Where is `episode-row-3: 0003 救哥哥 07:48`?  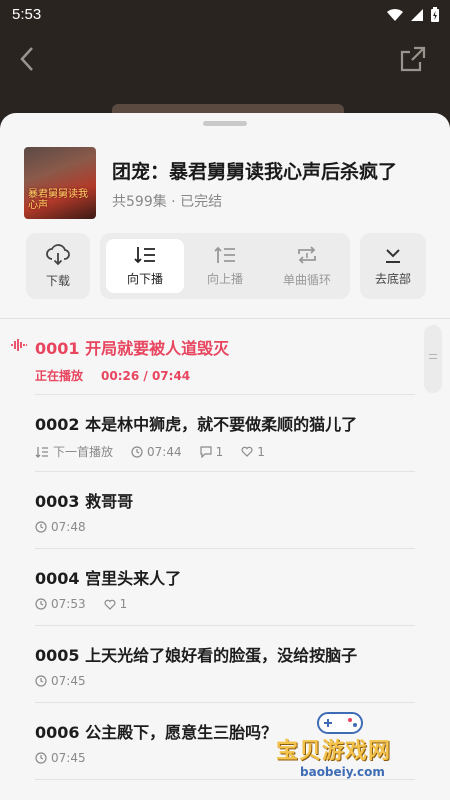
episode-row-3: 0003 救哥哥 07:48 is located at coordinates (225, 510).